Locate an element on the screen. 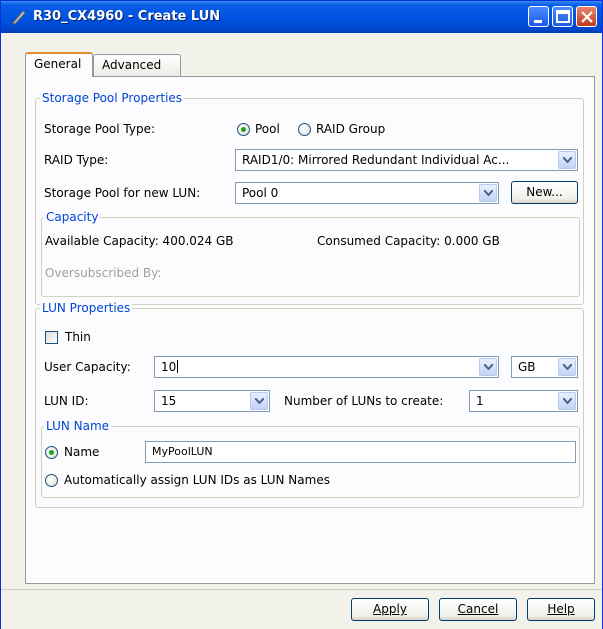 This screenshot has width=603, height=629. thin-checkbox is located at coordinates (51, 337).